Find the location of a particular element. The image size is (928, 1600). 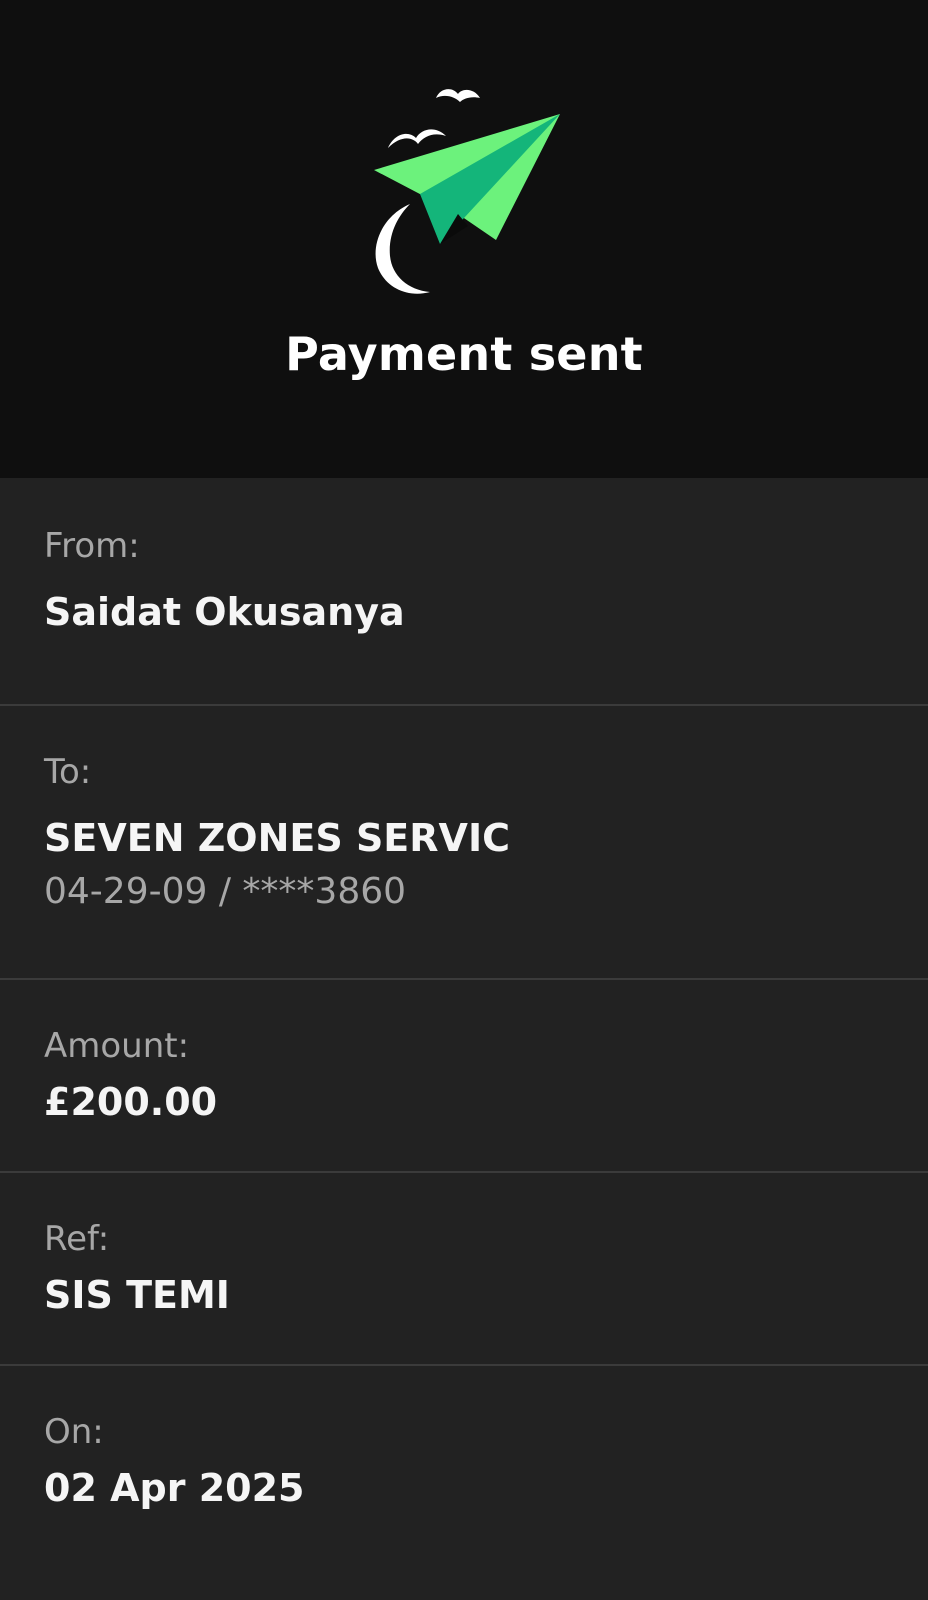

from-value: Saidat Okusanya is located at coordinates (224, 612).